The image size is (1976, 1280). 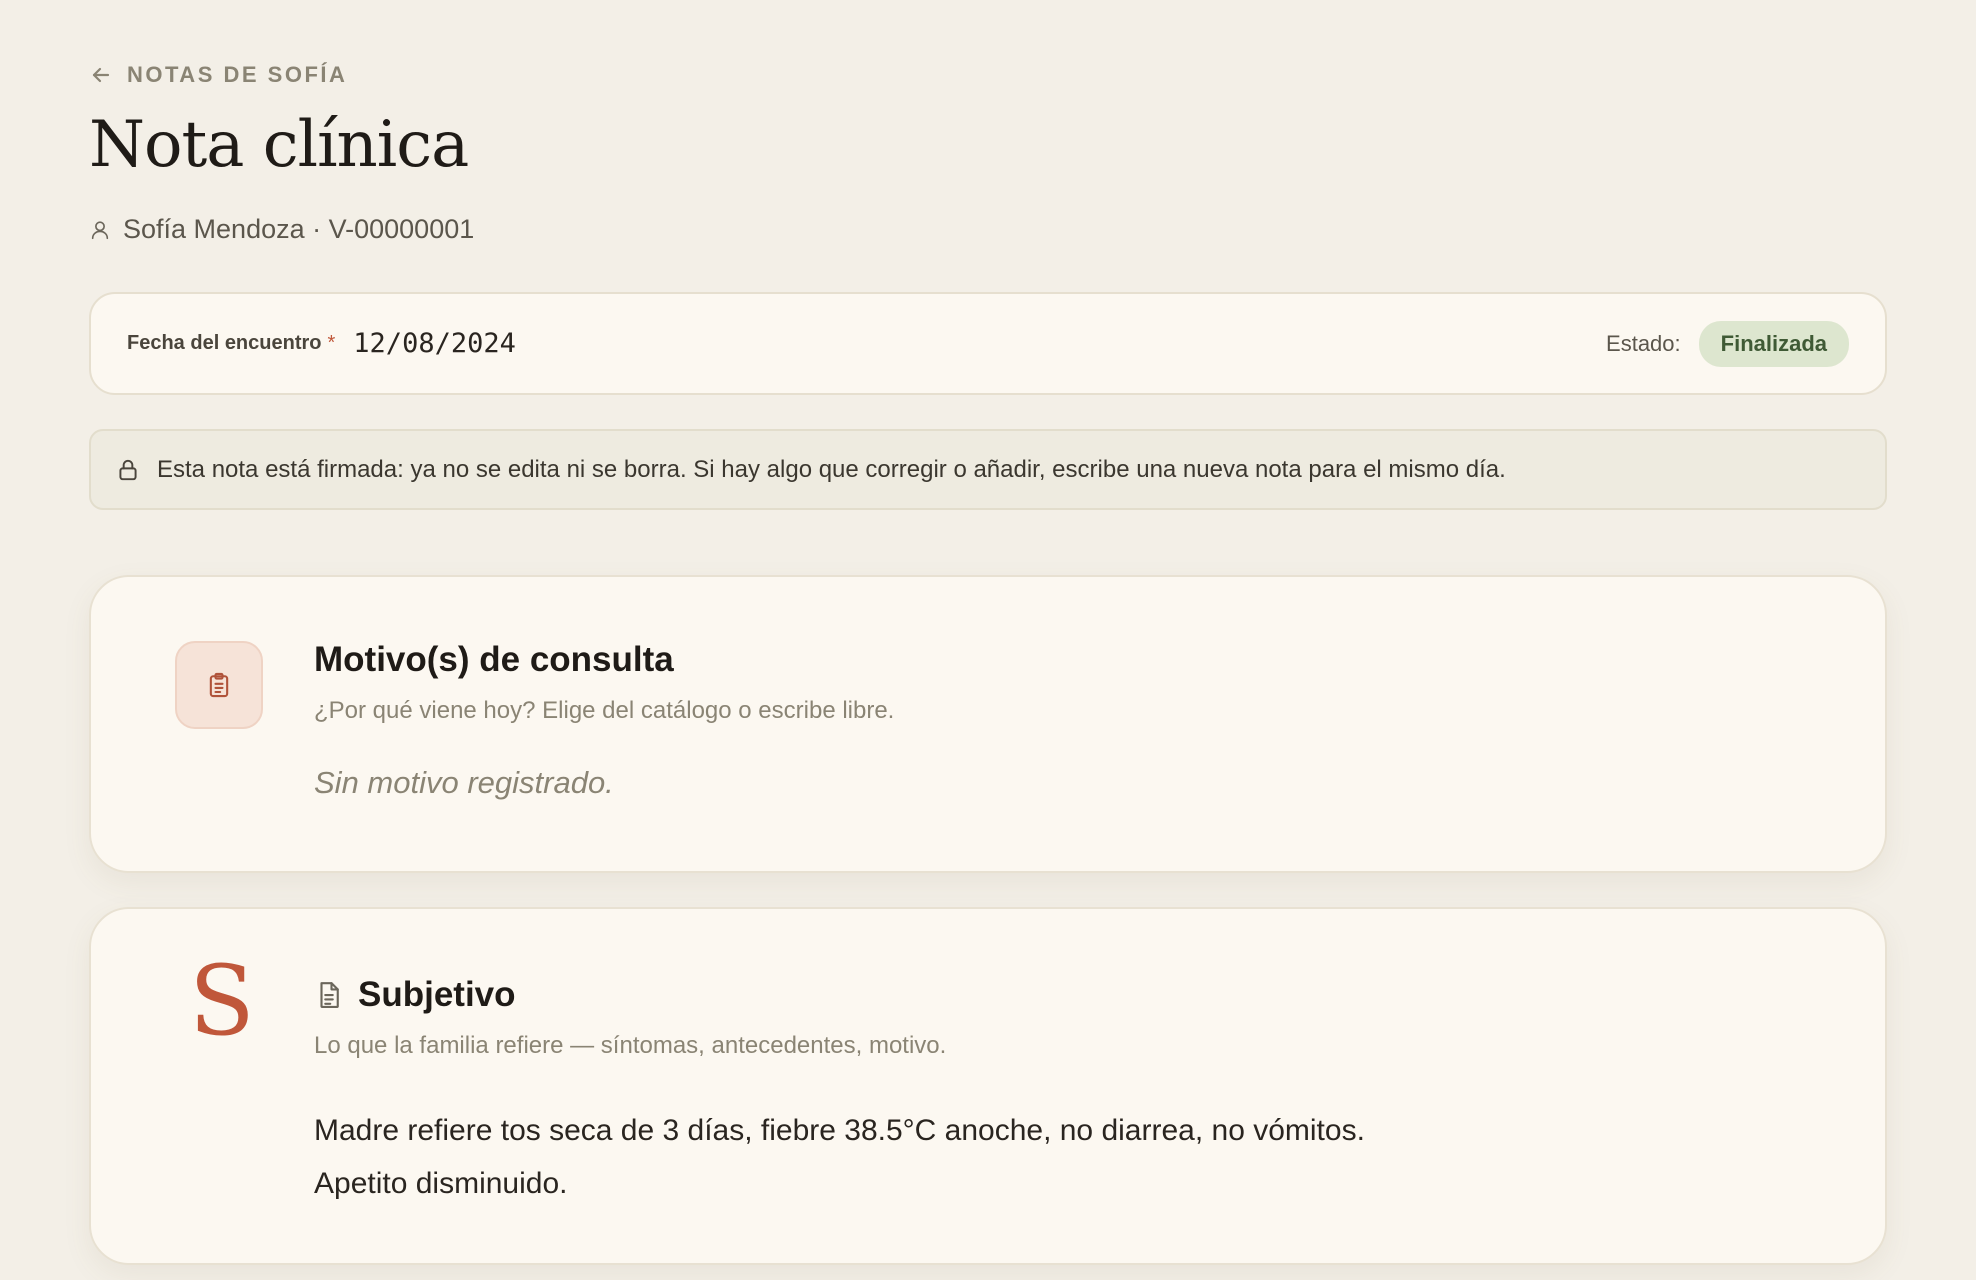 What do you see at coordinates (329, 995) in the screenshot?
I see `document-icon` at bounding box center [329, 995].